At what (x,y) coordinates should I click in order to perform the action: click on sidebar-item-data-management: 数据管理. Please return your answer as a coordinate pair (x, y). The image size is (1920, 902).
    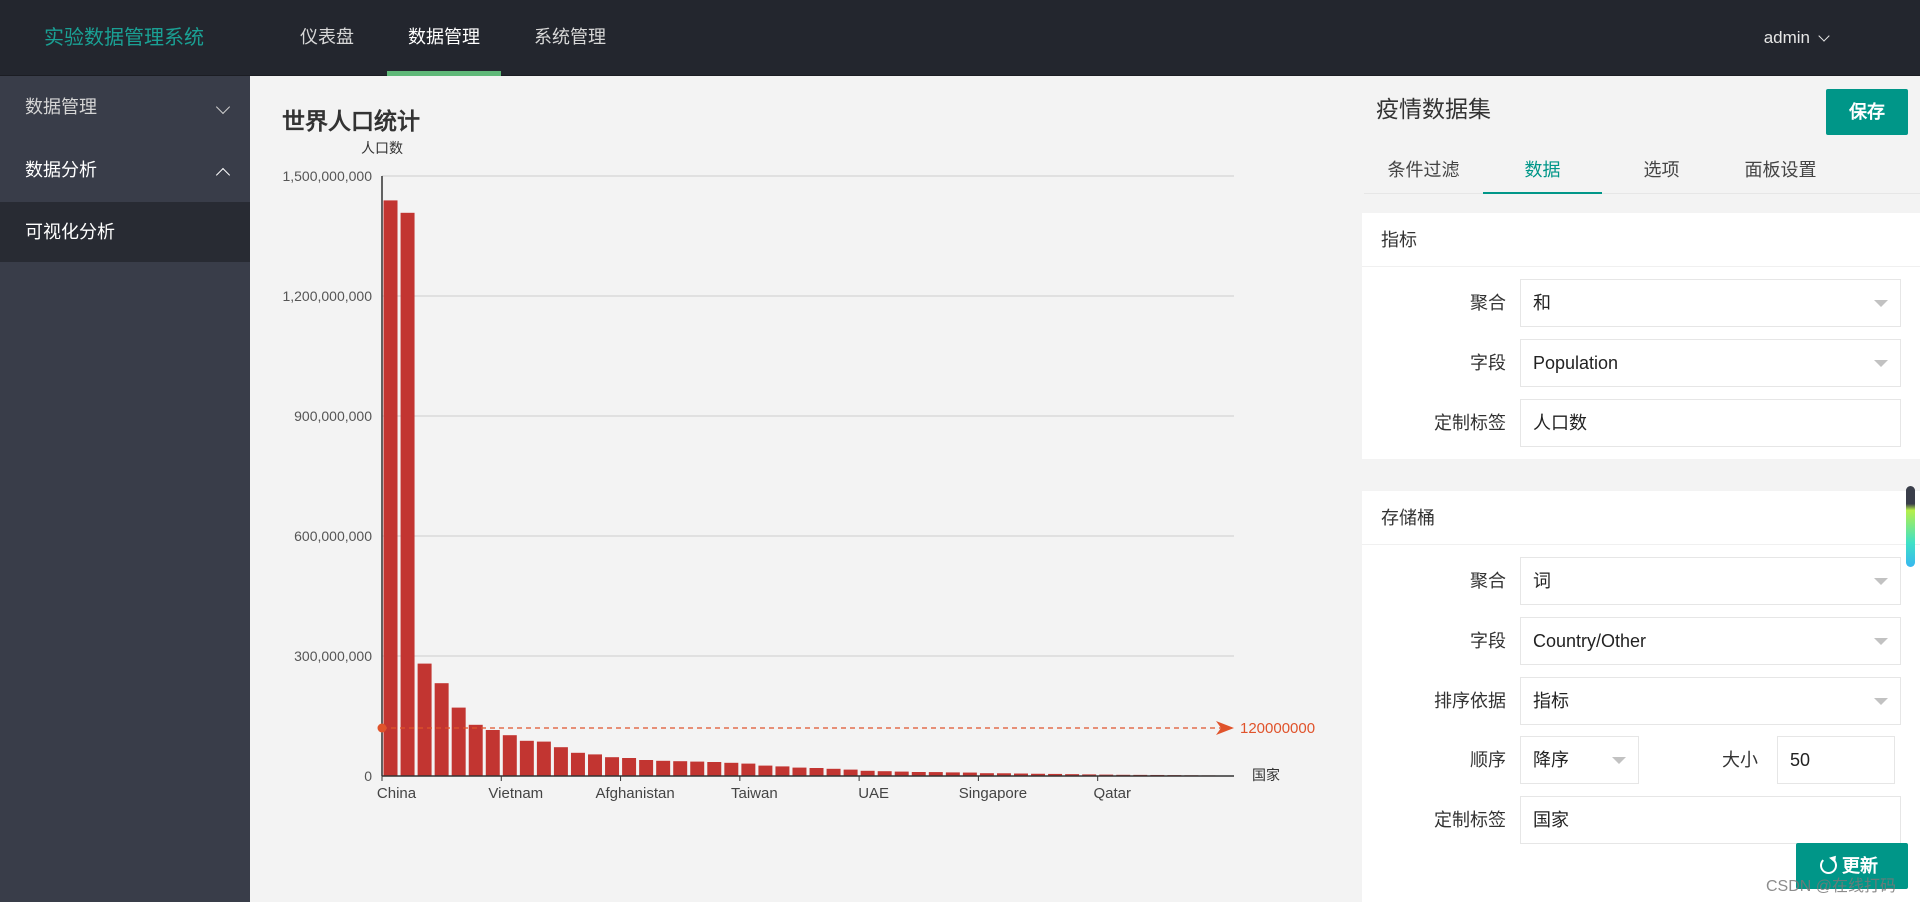
    Looking at the image, I should click on (125, 107).